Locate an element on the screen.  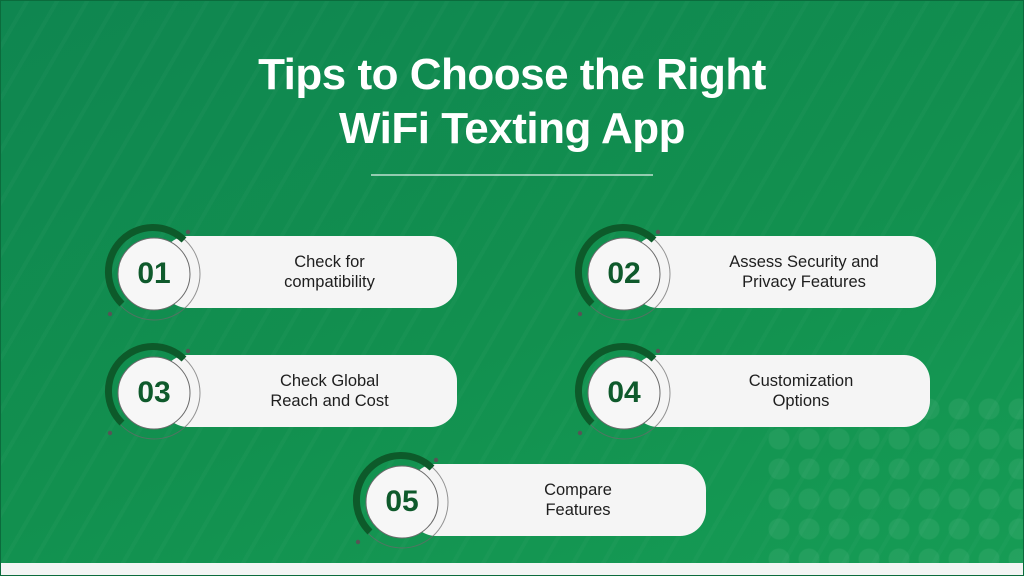
tip-text: Compare Features is located at coordinates (578, 500).